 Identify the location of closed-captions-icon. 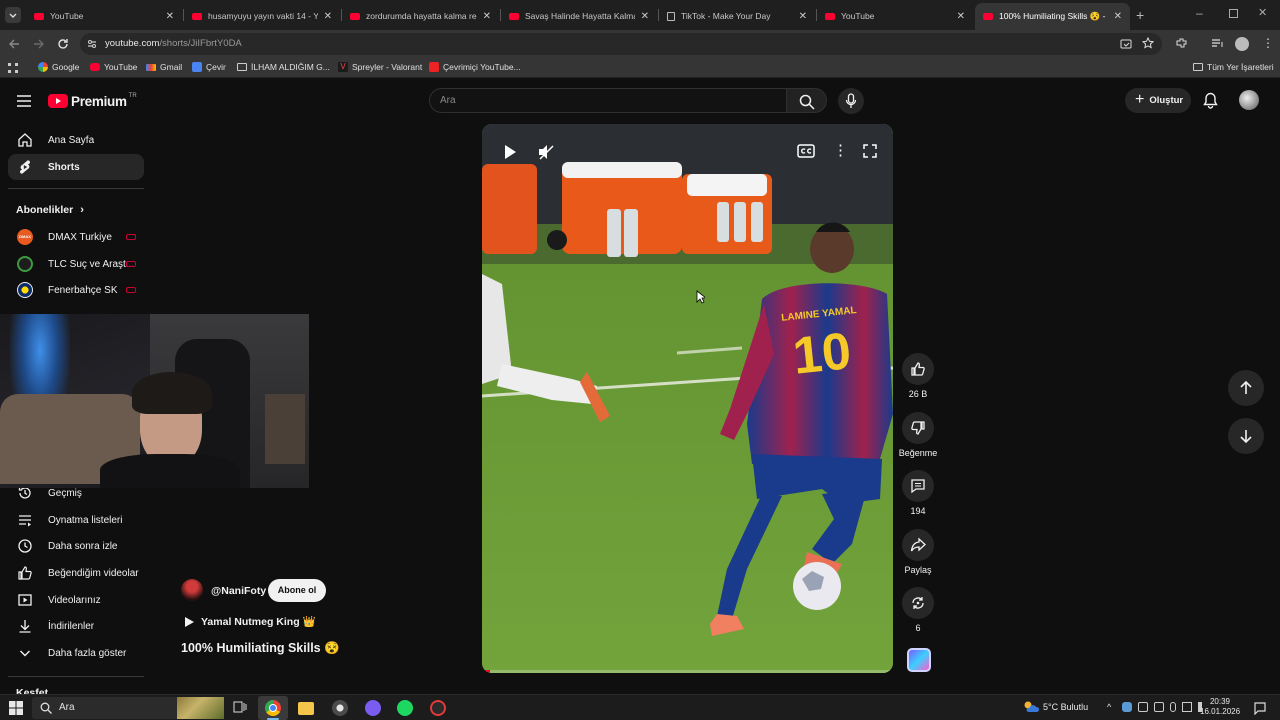
(806, 151).